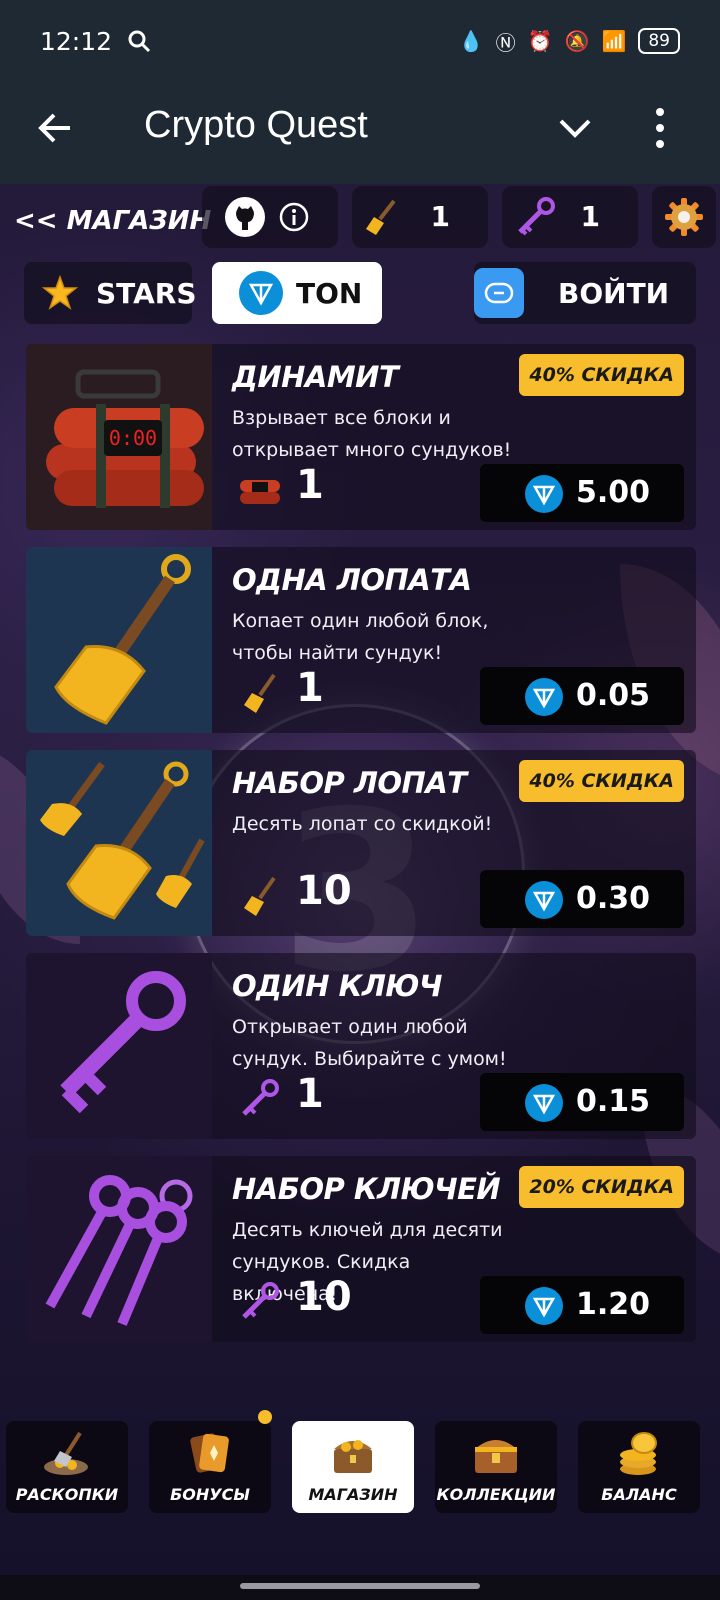 The image size is (720, 1600). I want to click on mute-icon: 🔕, so click(577, 41).